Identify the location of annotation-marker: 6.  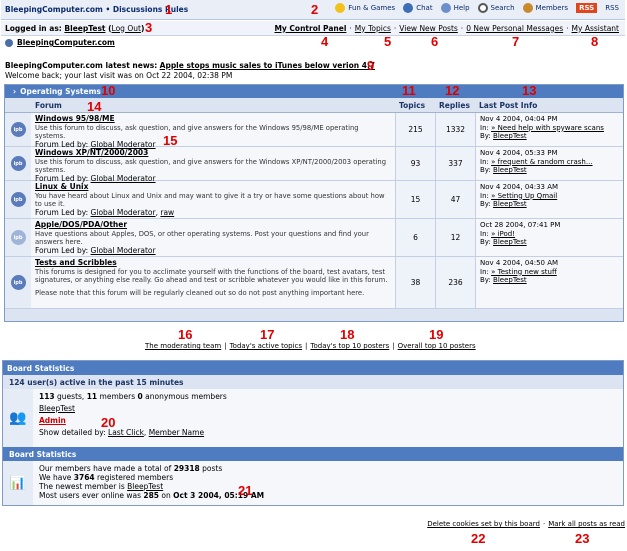
(435, 41).